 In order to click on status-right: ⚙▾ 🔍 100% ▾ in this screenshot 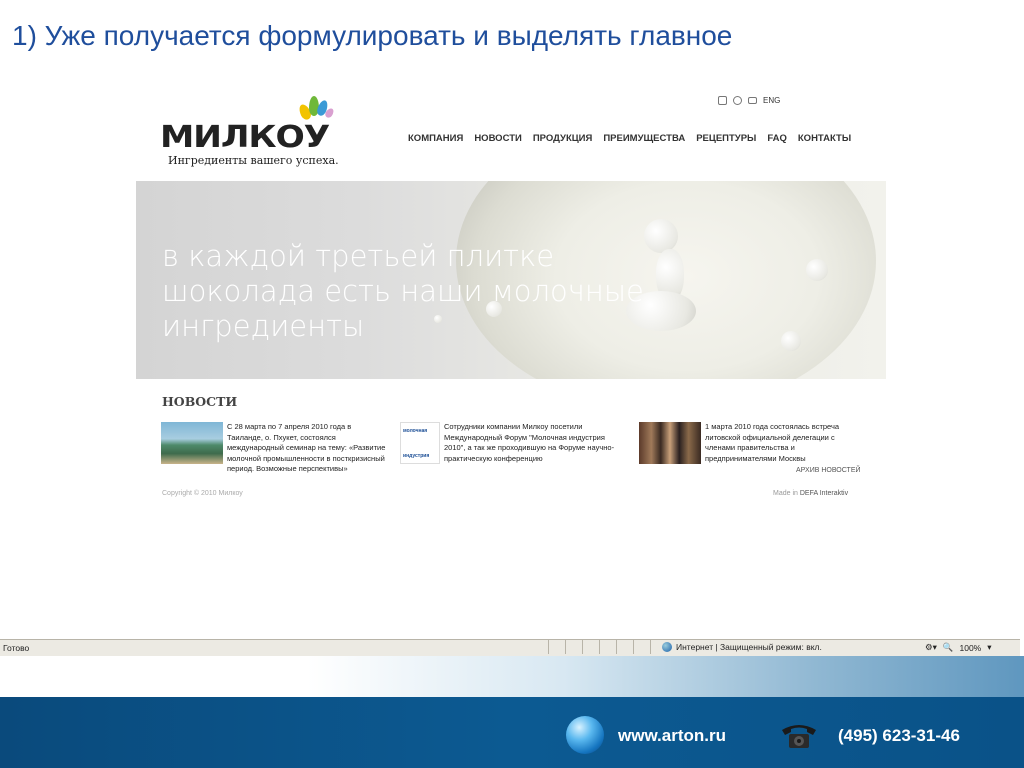, I will do `click(958, 647)`.